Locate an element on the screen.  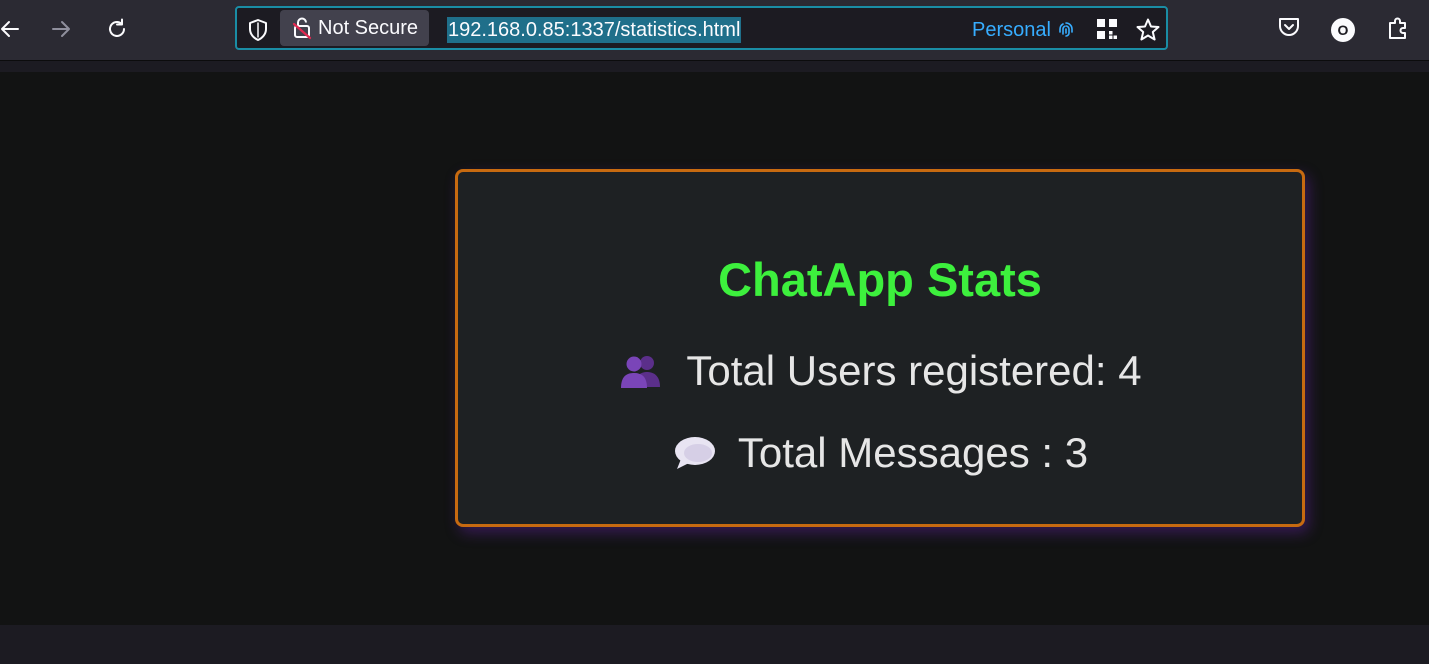
shield-icon is located at coordinates (258, 30).